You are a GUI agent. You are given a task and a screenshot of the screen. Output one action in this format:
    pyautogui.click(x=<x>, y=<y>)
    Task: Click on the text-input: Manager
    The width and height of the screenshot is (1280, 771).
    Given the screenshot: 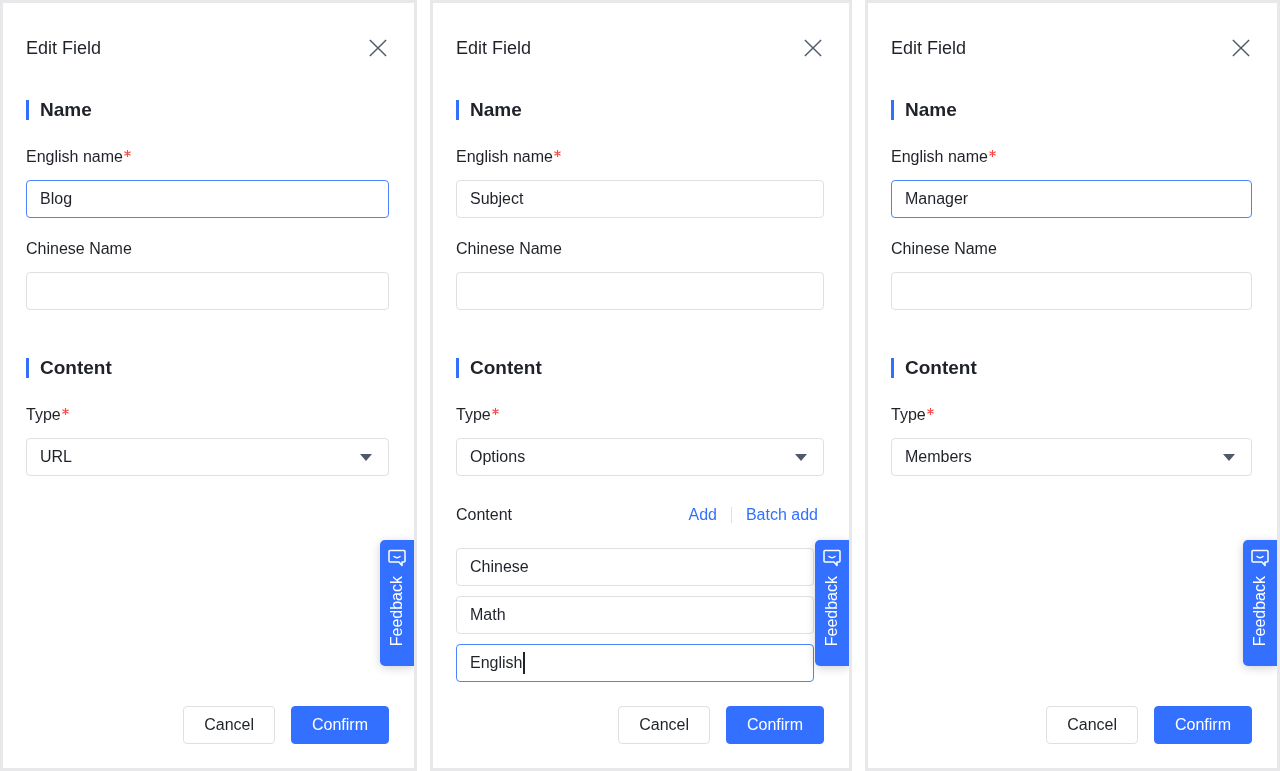 What is the action you would take?
    pyautogui.click(x=1071, y=199)
    